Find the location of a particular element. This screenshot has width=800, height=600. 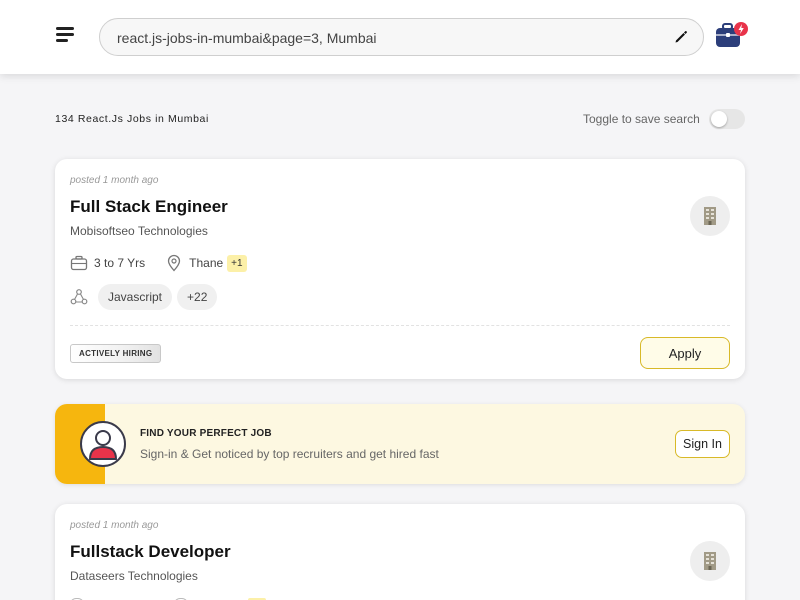

job-title: Full Stack Engineer is located at coordinates (149, 207).